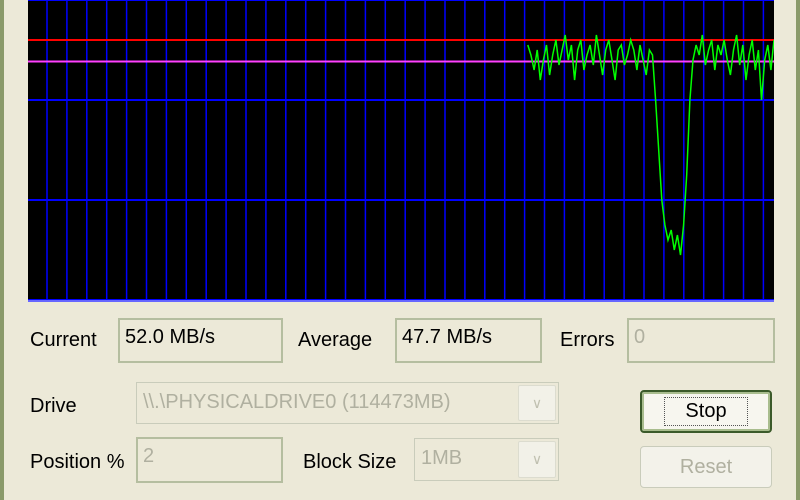  I want to click on position-label: Position %, so click(77, 462).